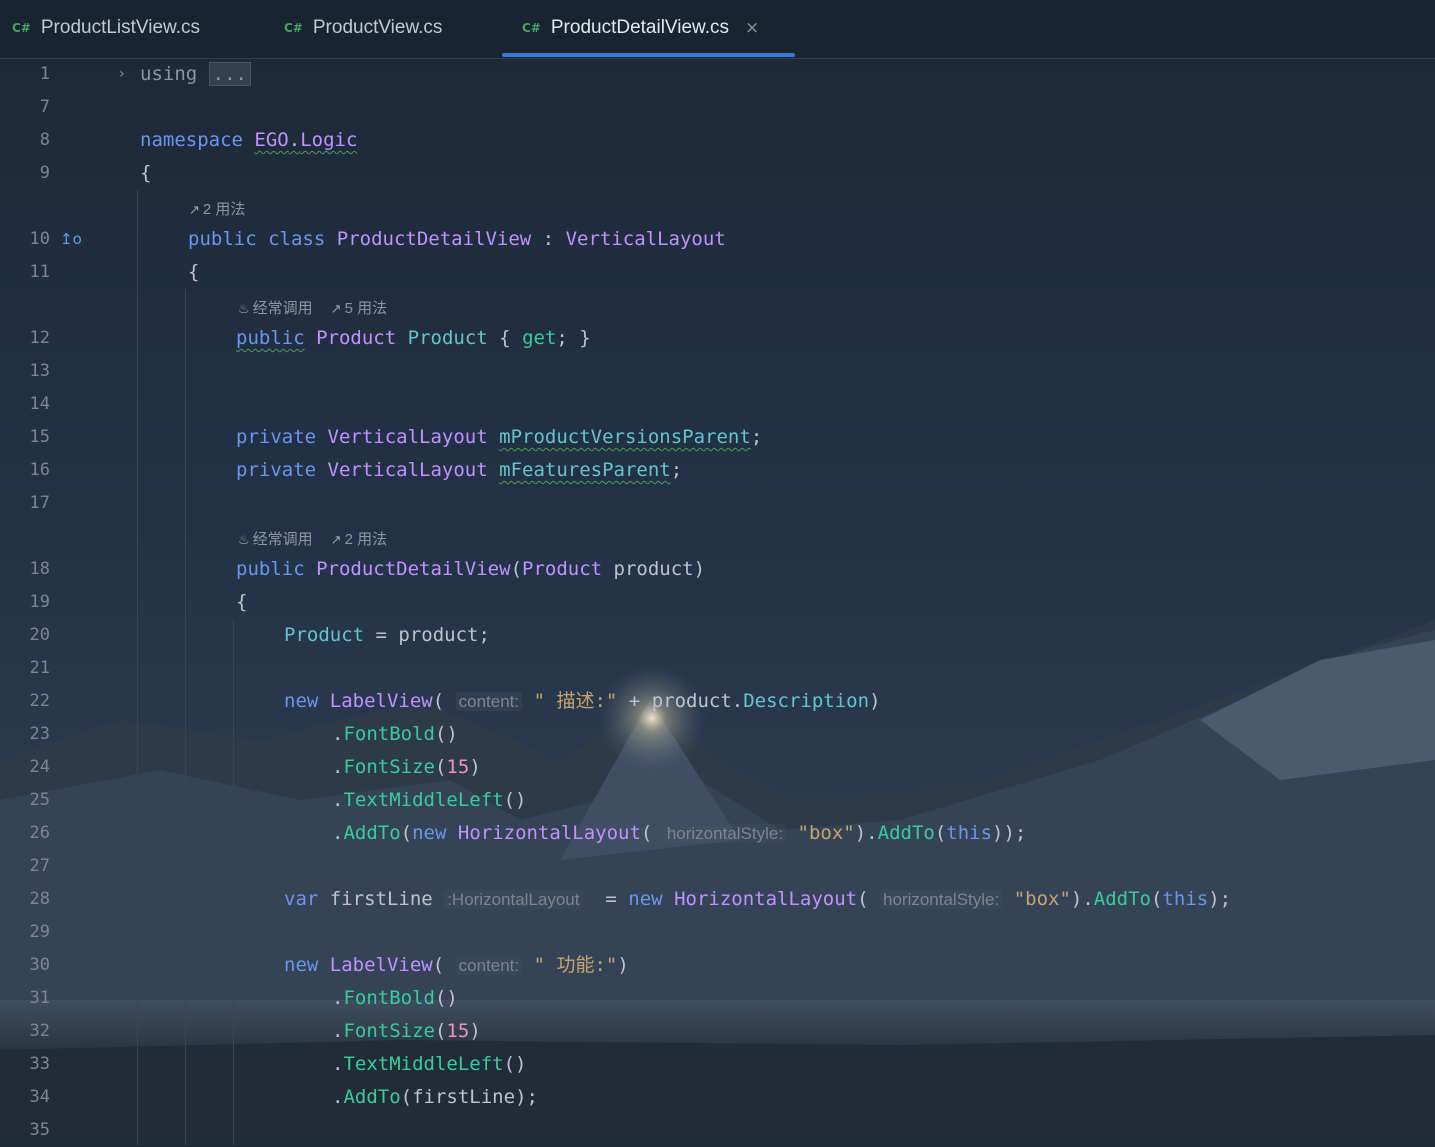  I want to click on tab-productview: C# ProductView.cs, so click(363, 28).